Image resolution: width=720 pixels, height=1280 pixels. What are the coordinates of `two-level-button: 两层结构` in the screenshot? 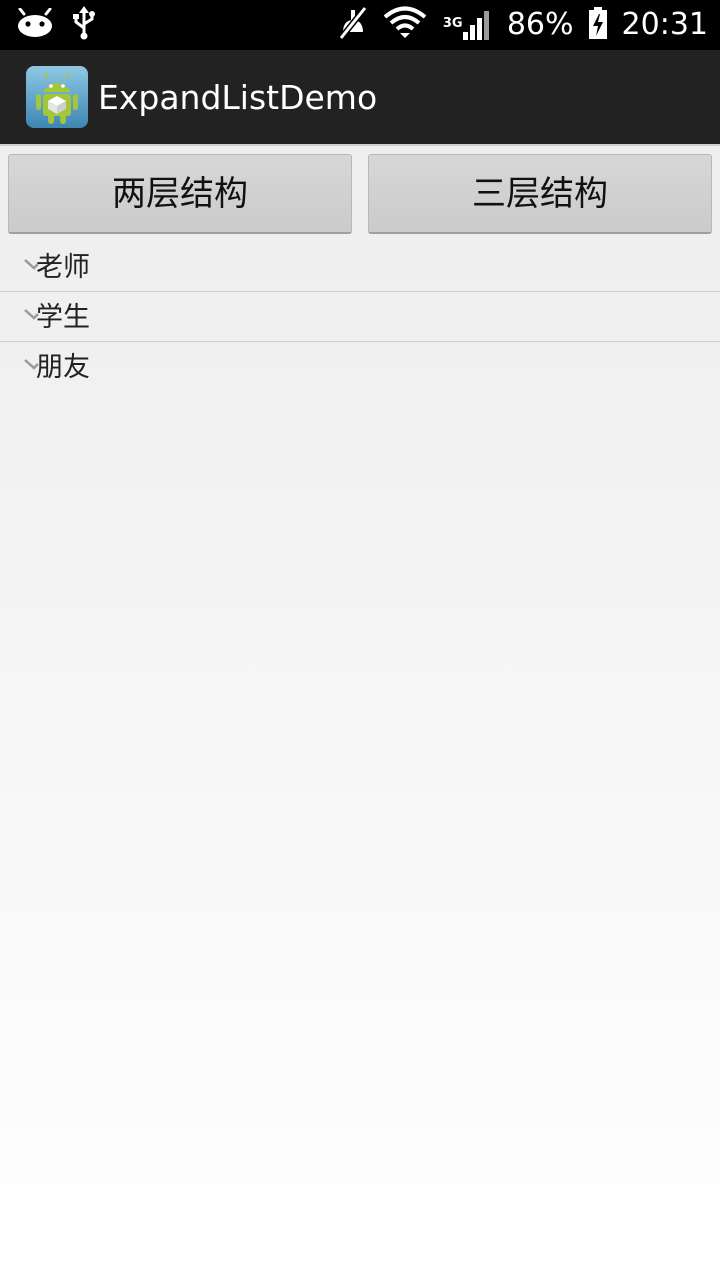 It's located at (180, 194).